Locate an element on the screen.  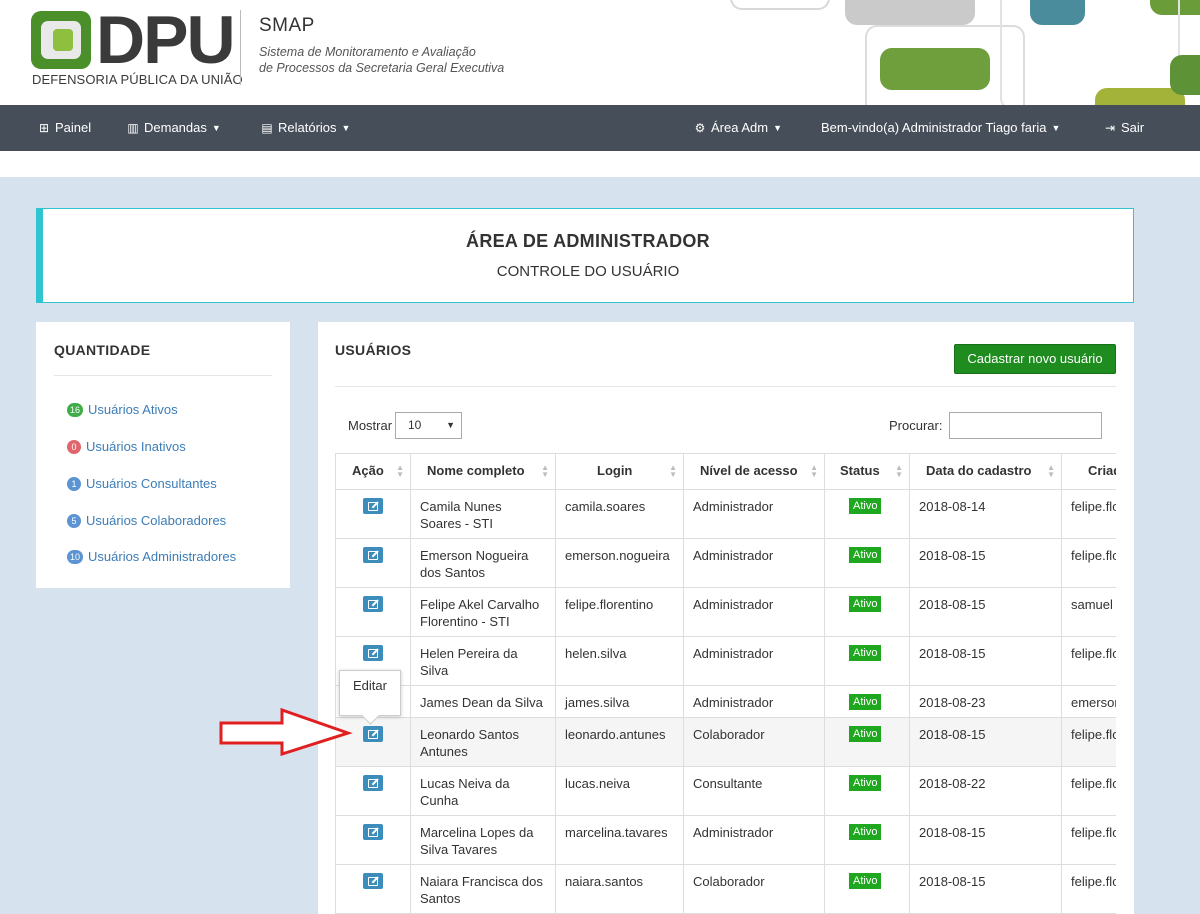
show-entries-select: 10 ▼ is located at coordinates (428, 425).